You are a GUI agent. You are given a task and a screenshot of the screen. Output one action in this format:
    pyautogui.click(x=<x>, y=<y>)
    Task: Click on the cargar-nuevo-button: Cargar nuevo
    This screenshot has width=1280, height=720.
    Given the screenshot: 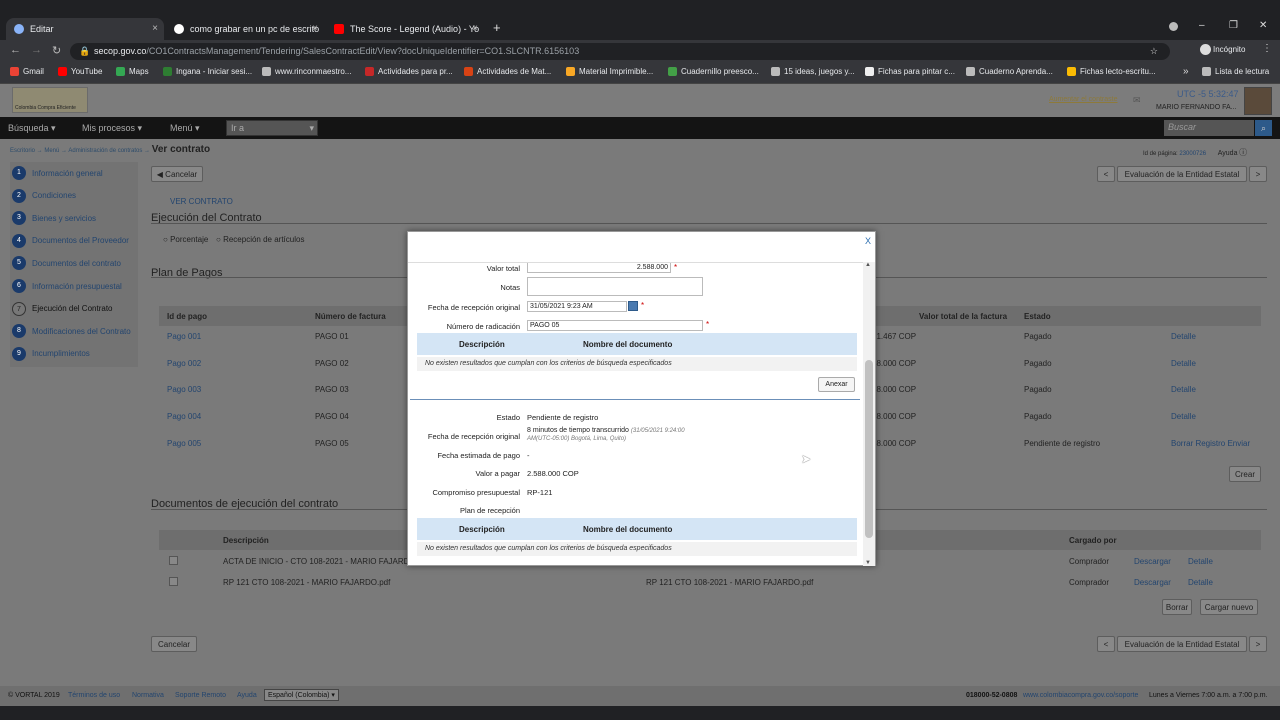 What is the action you would take?
    pyautogui.click(x=1229, y=607)
    